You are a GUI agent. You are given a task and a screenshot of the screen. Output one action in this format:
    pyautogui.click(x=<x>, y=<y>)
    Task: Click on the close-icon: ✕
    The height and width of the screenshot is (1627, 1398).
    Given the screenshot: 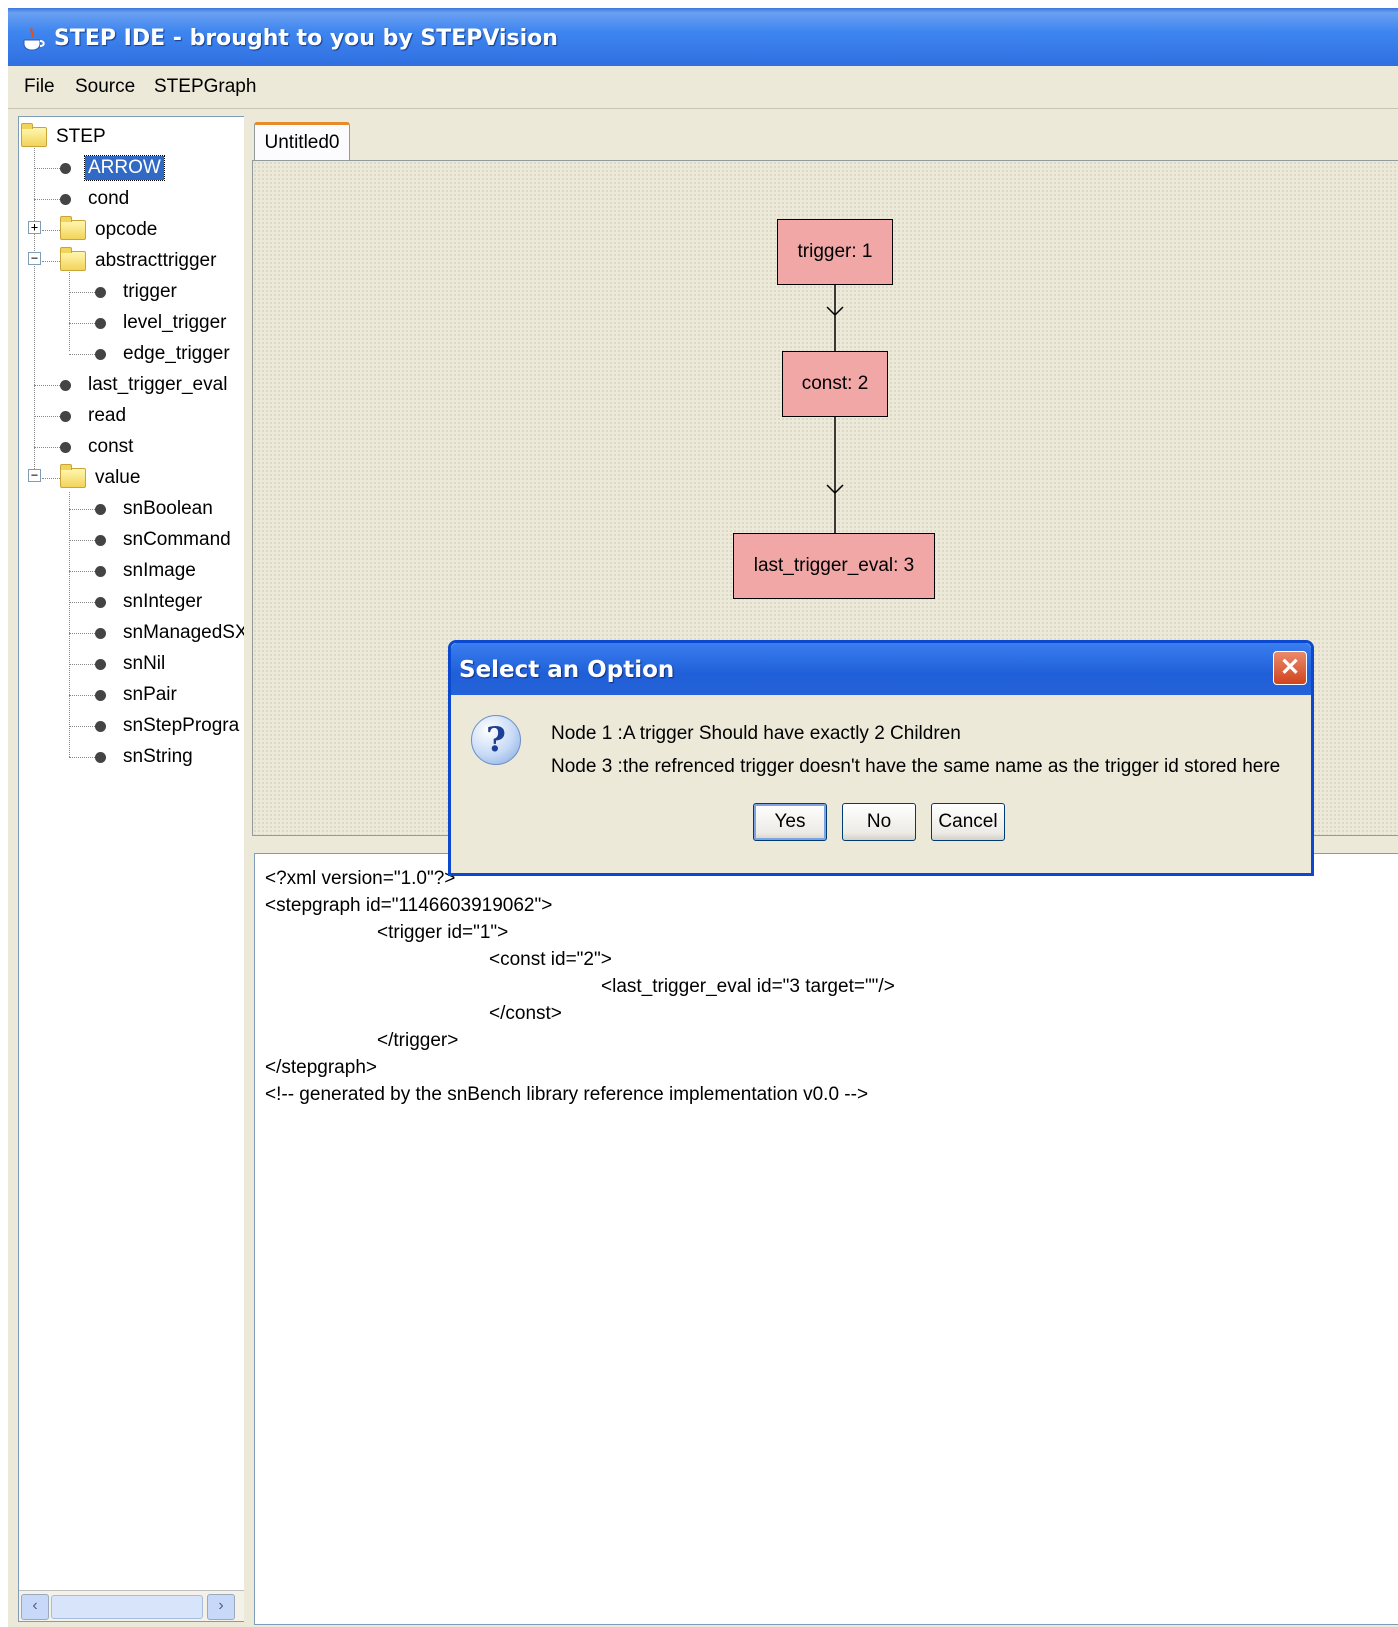 What is the action you would take?
    pyautogui.click(x=1290, y=668)
    